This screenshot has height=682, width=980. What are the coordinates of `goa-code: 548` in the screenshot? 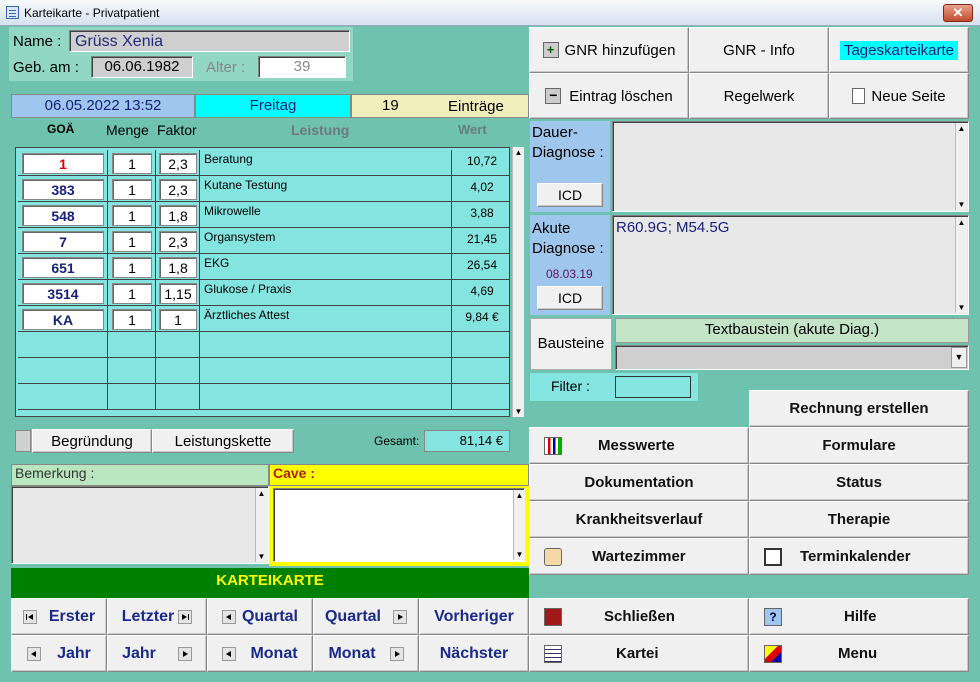 It's located at (63, 215).